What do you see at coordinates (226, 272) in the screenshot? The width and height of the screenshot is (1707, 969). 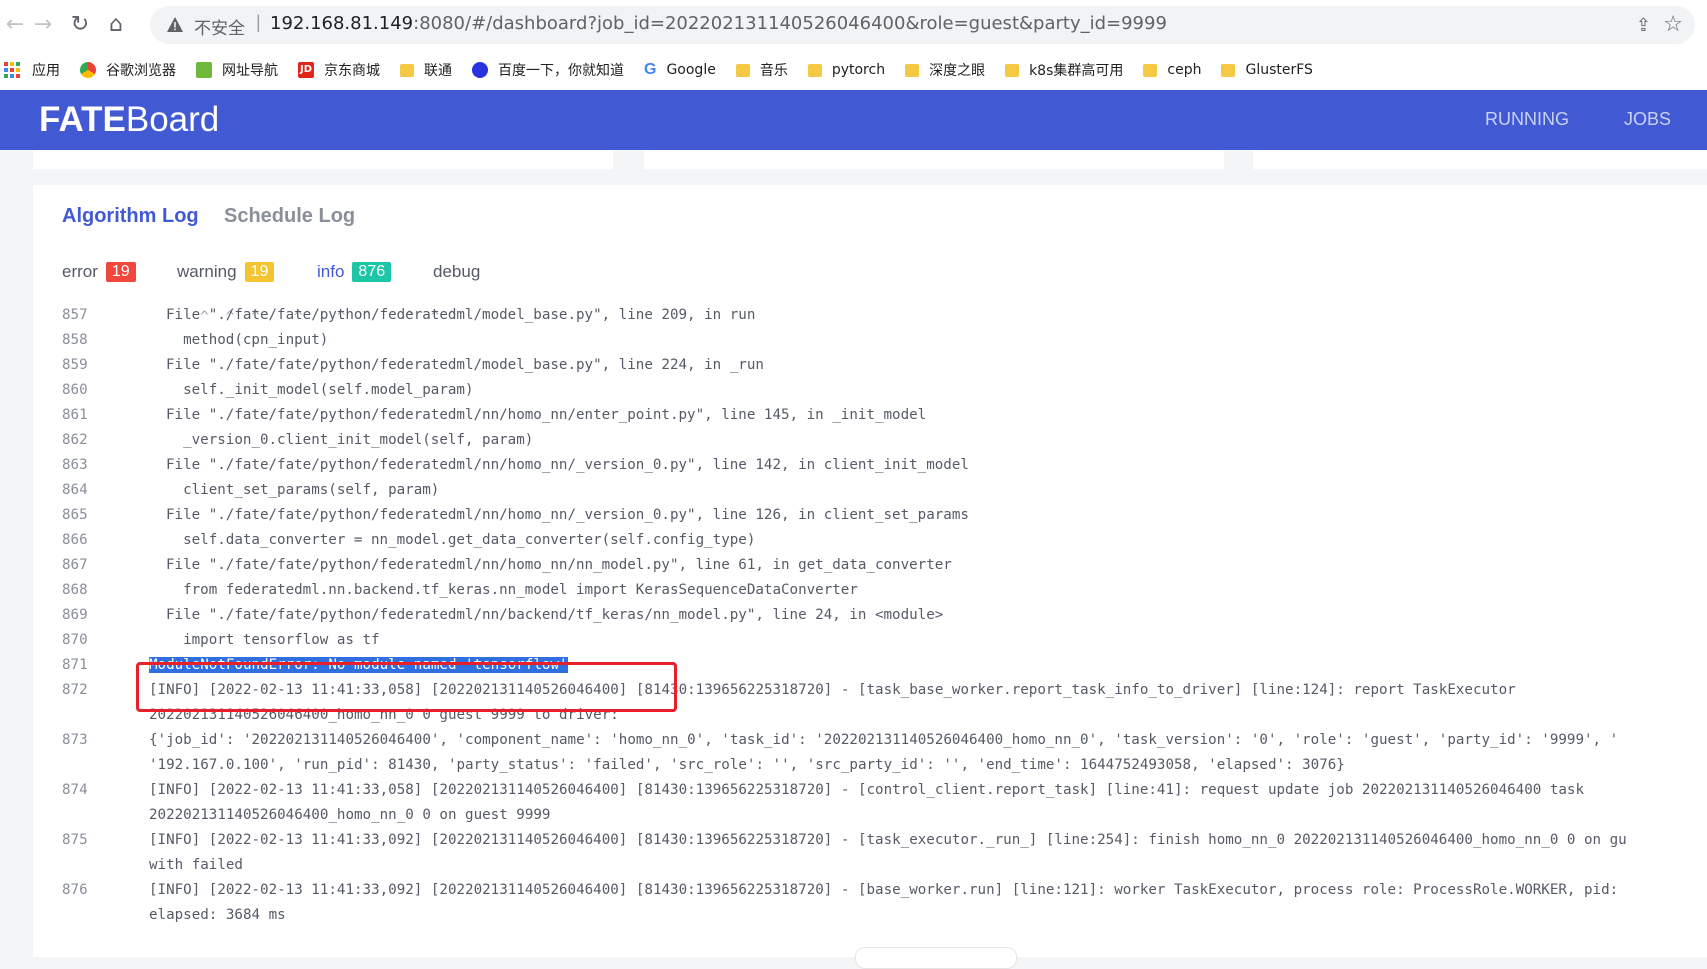 I see `filter-warning: warning 19` at bounding box center [226, 272].